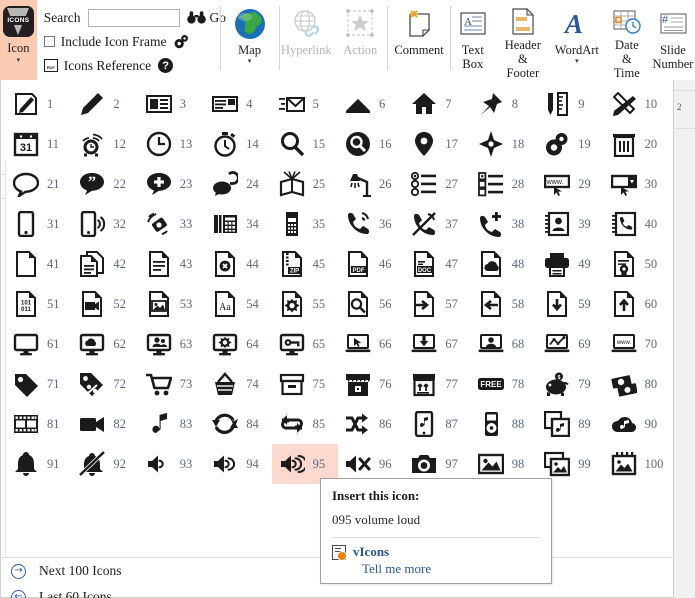 The height and width of the screenshot is (598, 695). I want to click on gallery-cell-36: 36, so click(371, 224).